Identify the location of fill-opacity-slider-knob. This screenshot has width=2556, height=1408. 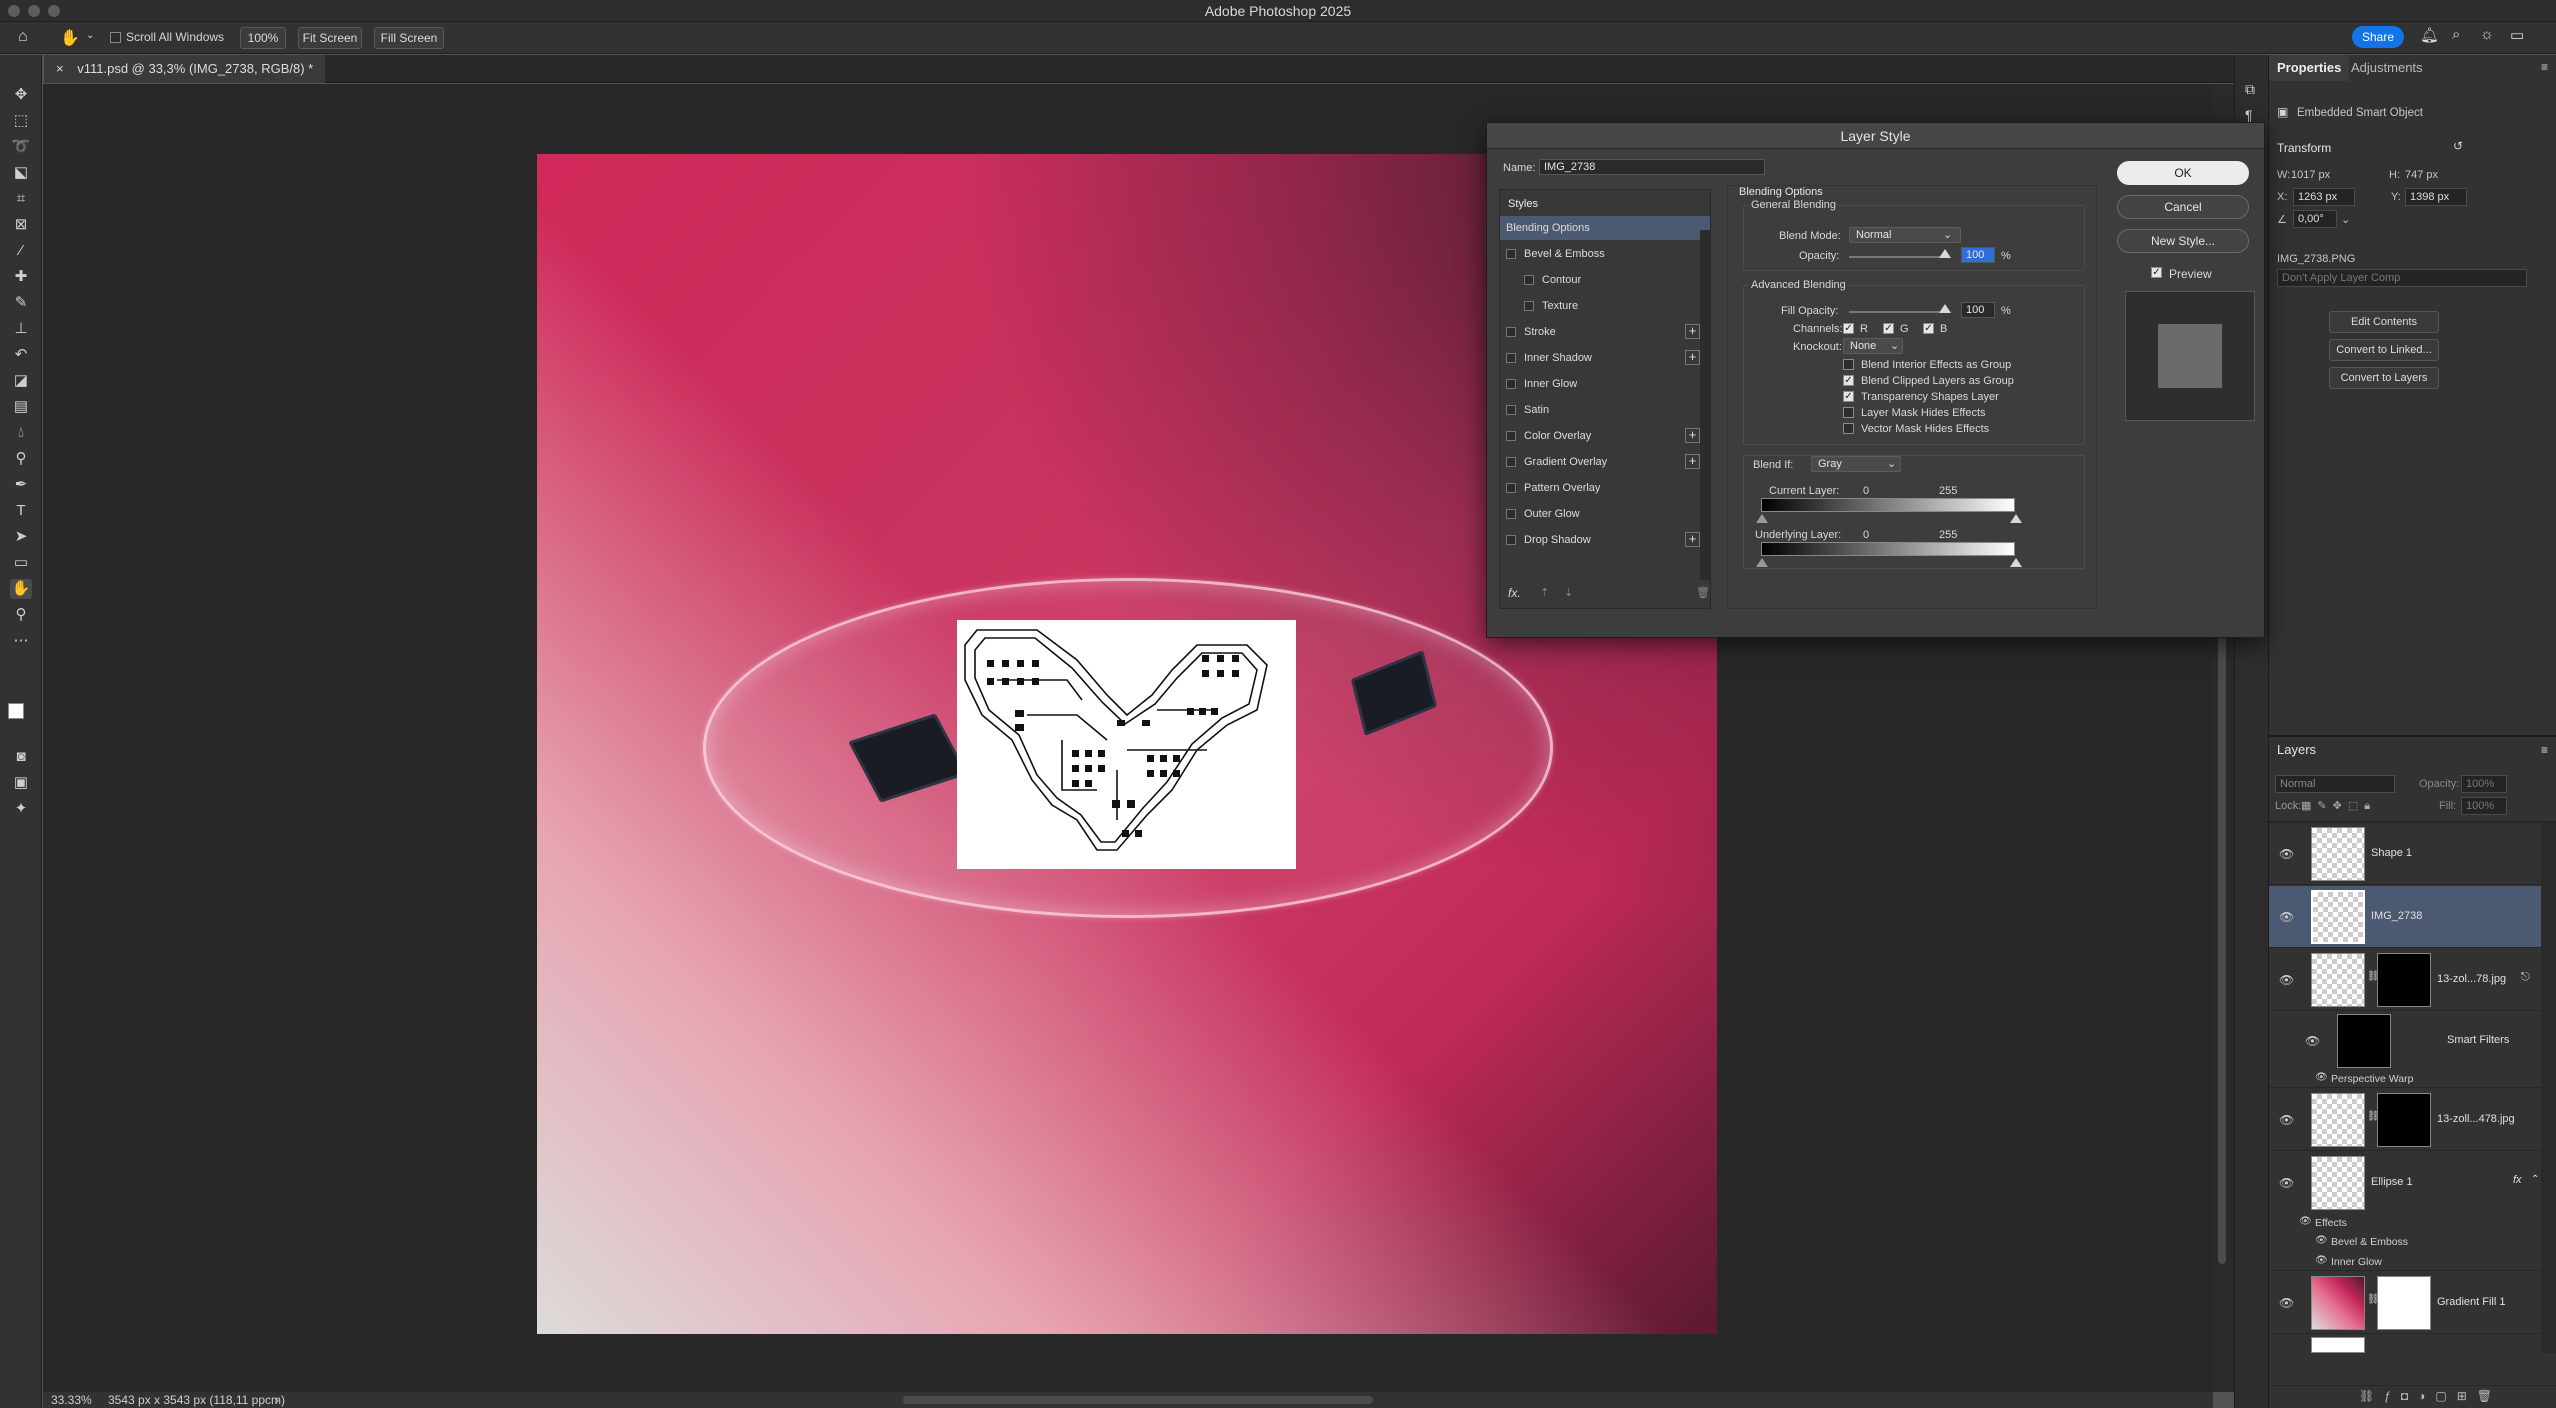
(1945, 308).